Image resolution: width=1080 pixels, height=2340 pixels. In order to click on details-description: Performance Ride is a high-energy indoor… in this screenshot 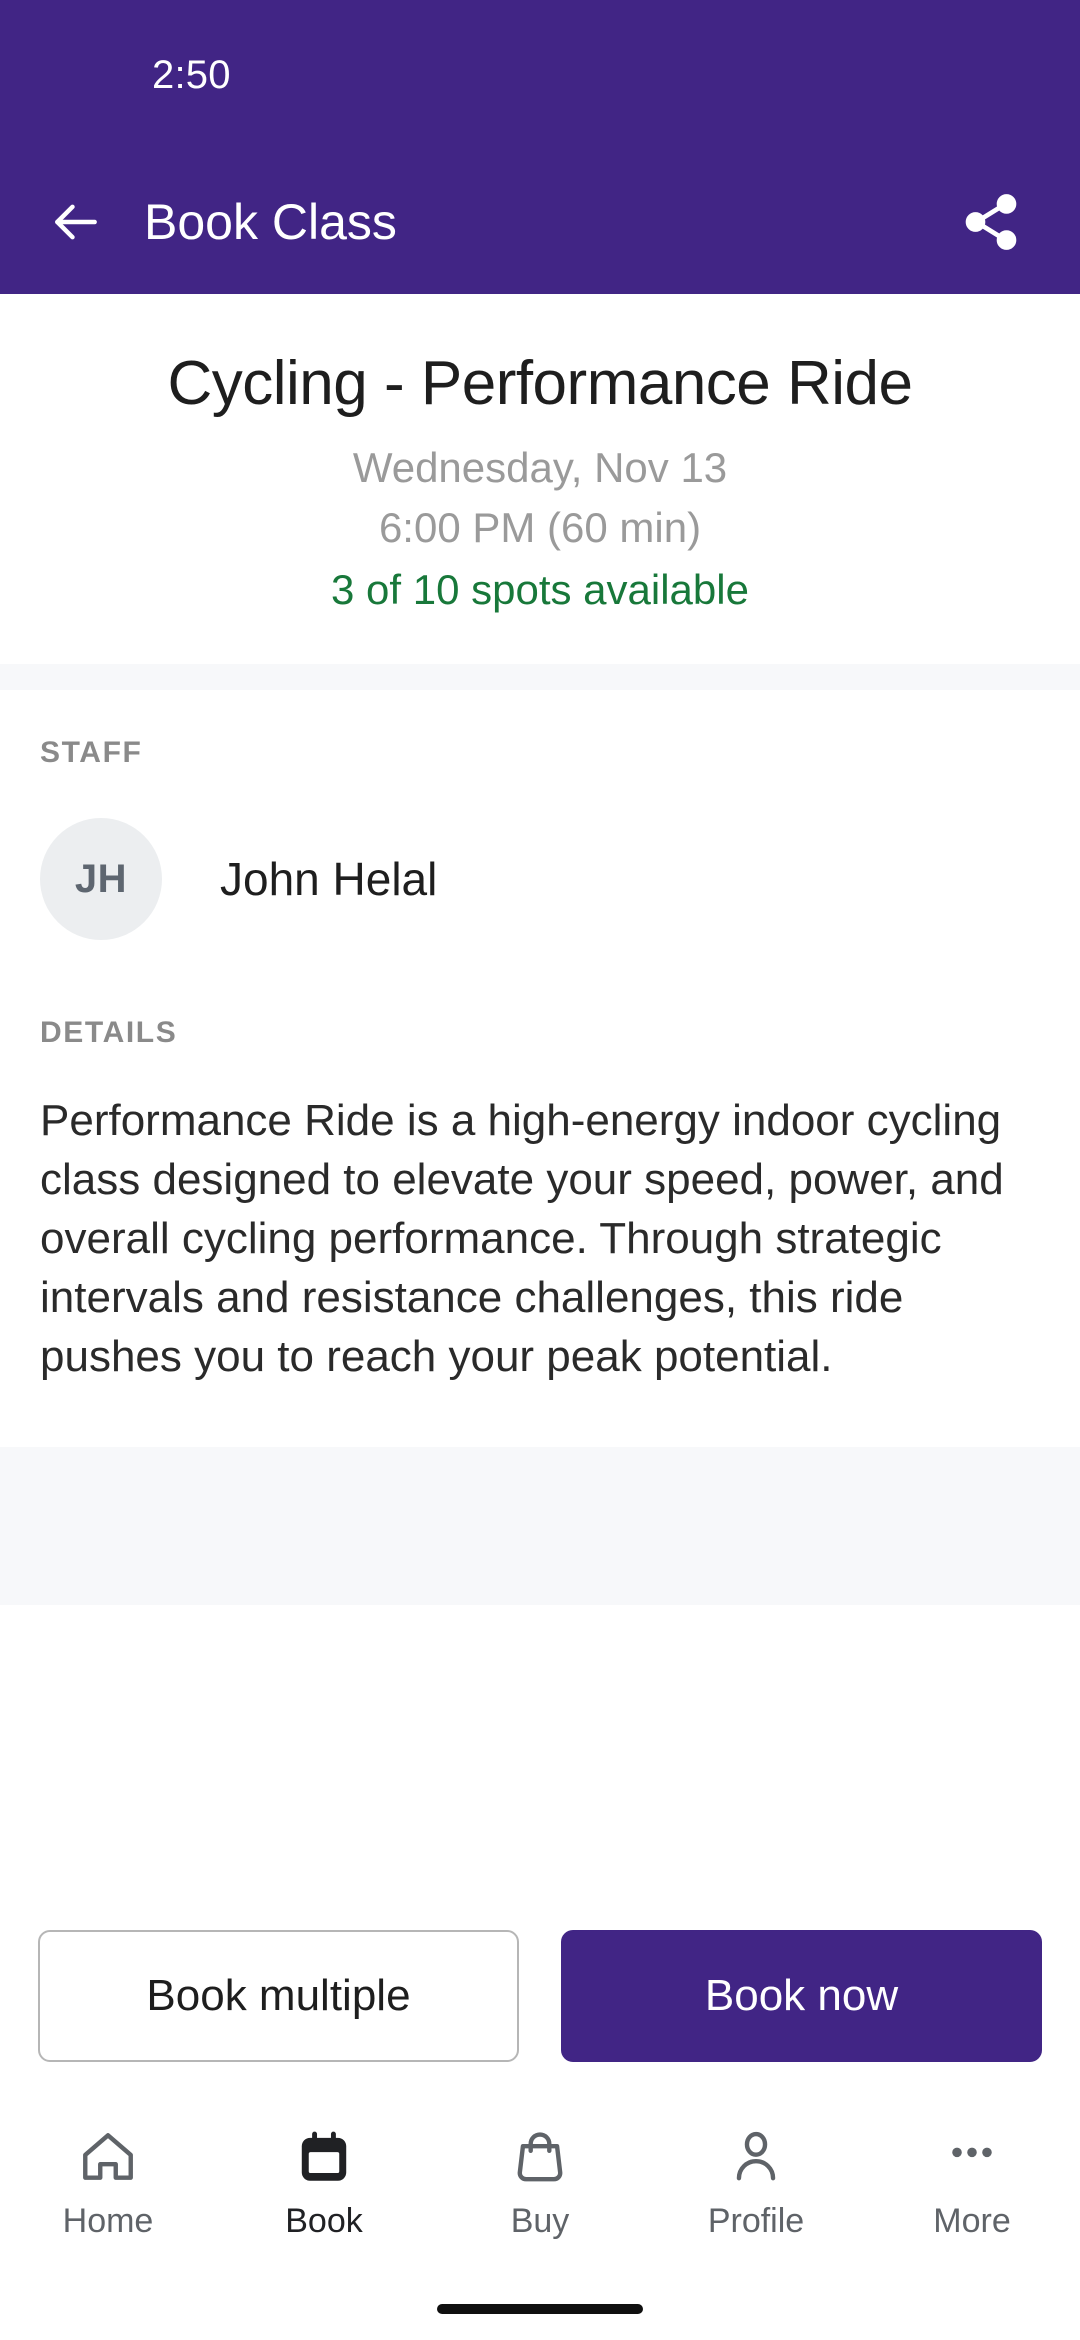, I will do `click(522, 1239)`.